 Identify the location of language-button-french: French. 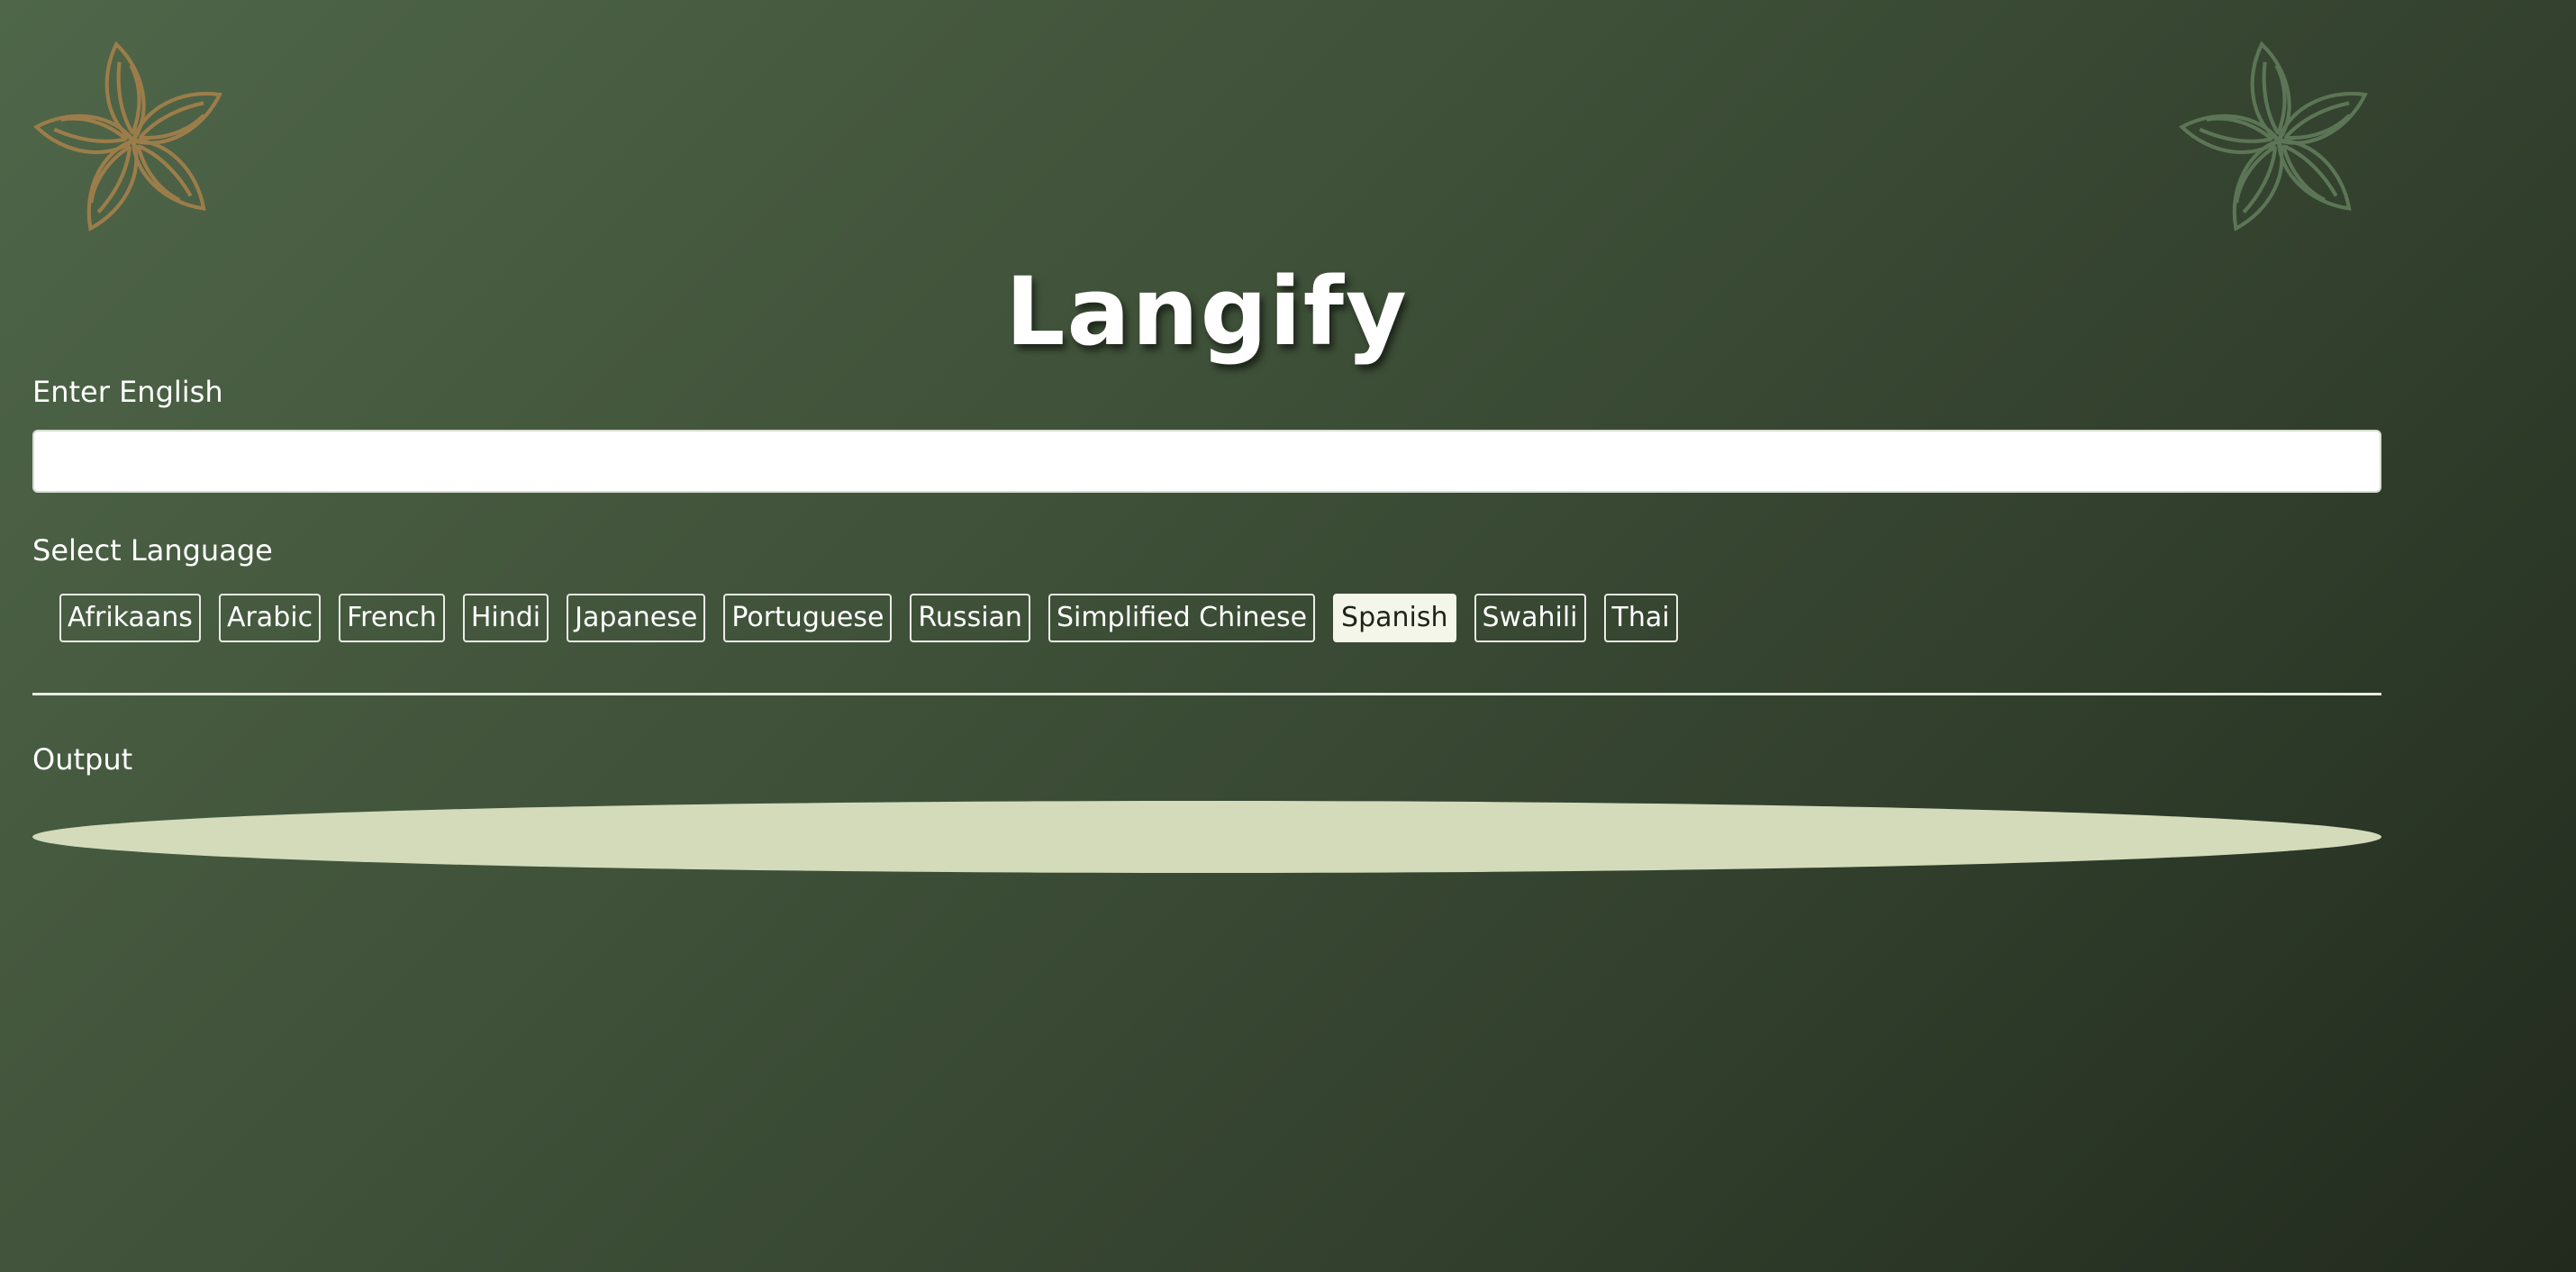
(392, 618).